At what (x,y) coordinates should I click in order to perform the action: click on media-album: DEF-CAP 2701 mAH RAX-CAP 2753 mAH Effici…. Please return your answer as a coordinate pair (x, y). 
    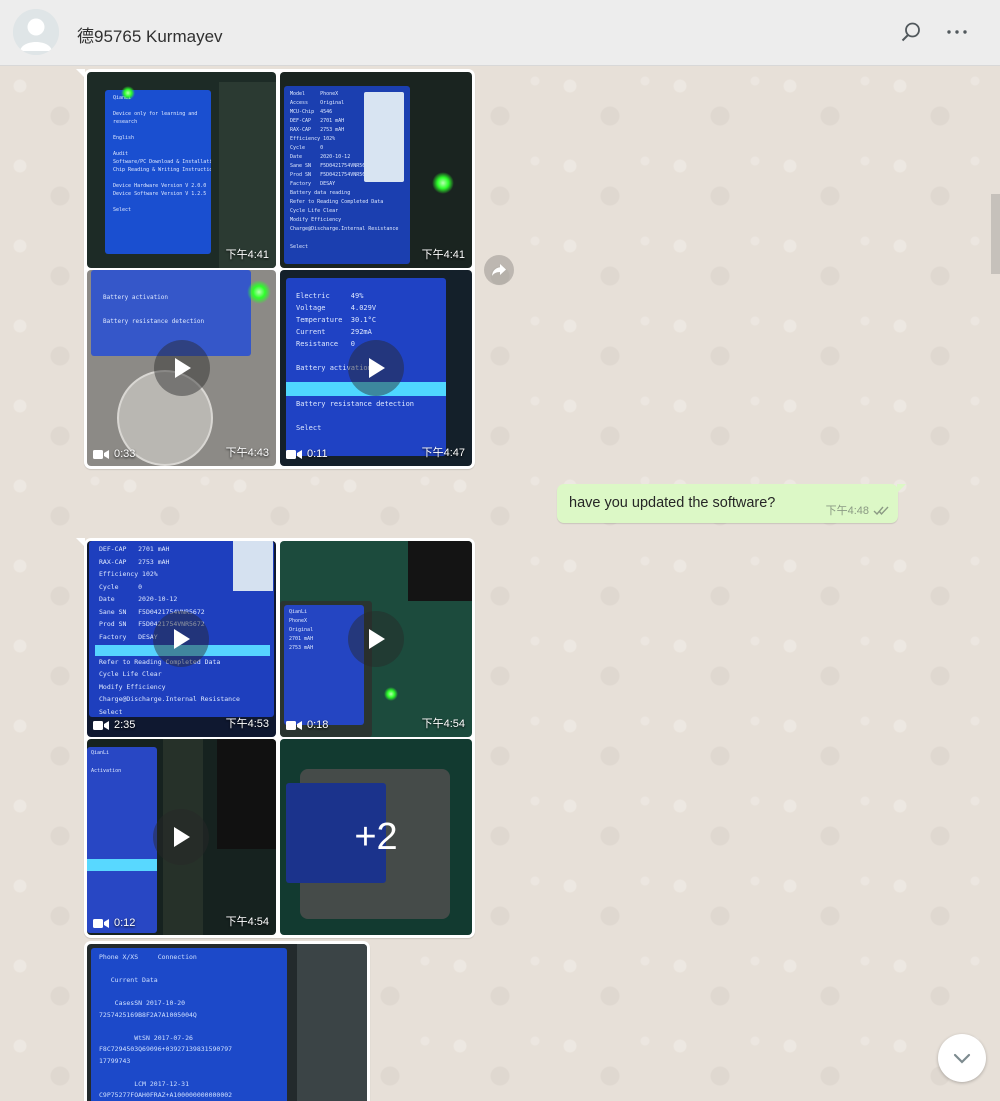
    Looking at the image, I should click on (275, 738).